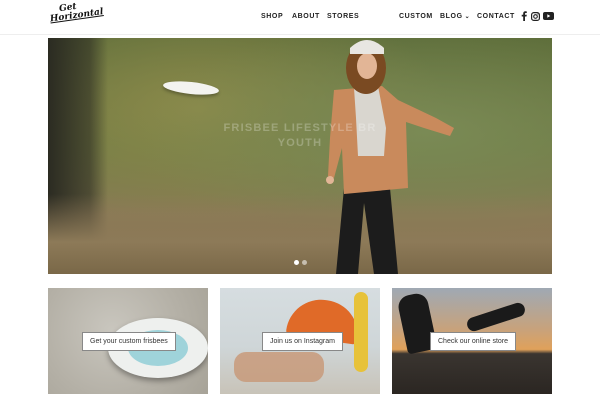  What do you see at coordinates (524, 16) in the screenshot?
I see `facebook-icon` at bounding box center [524, 16].